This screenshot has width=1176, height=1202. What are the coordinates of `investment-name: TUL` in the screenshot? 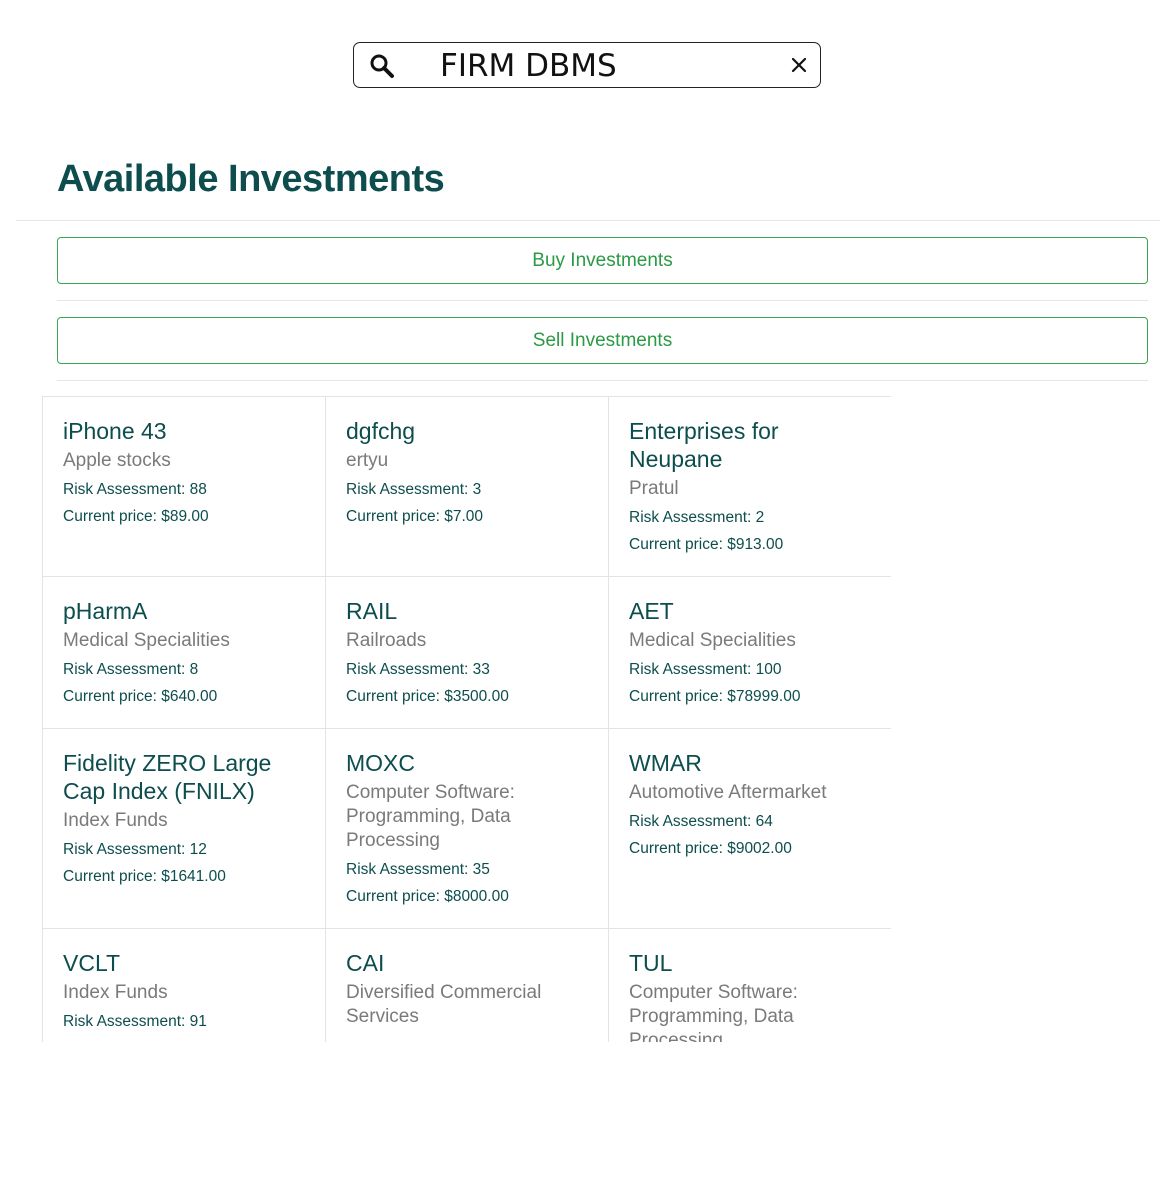 It's located at (651, 963).